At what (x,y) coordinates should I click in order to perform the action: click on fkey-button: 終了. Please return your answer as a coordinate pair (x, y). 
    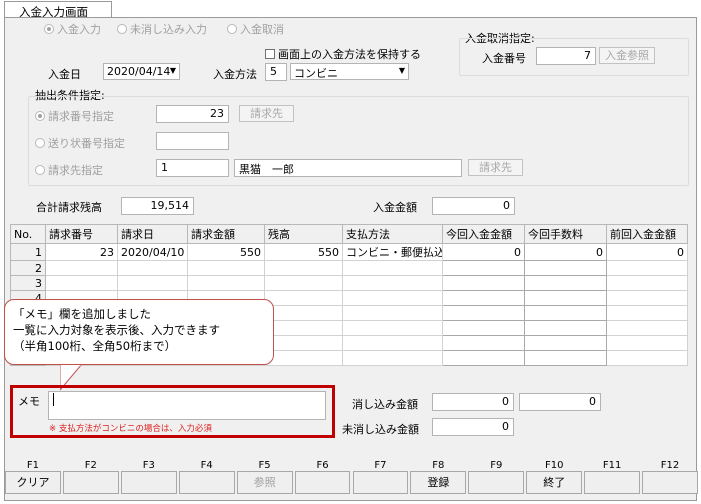
    Looking at the image, I should click on (554, 482).